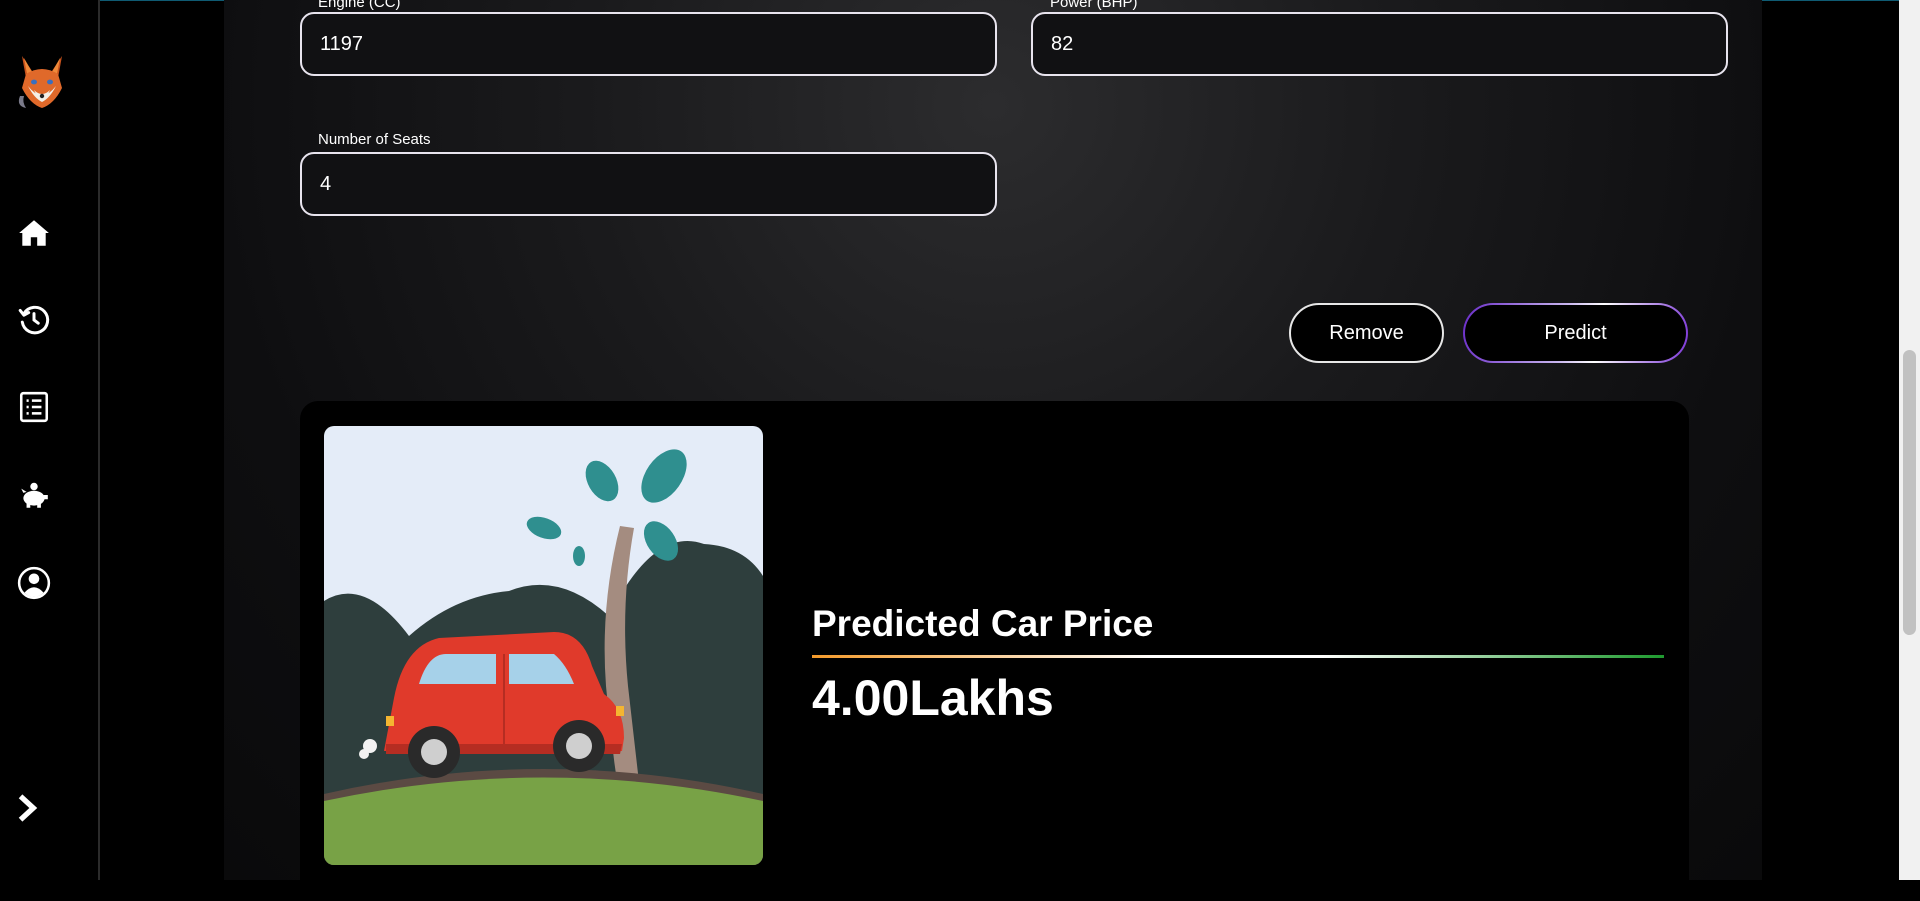 The width and height of the screenshot is (1920, 901). Describe the element at coordinates (933, 698) in the screenshot. I see `predicted-price: 4.00Lakhs` at that location.